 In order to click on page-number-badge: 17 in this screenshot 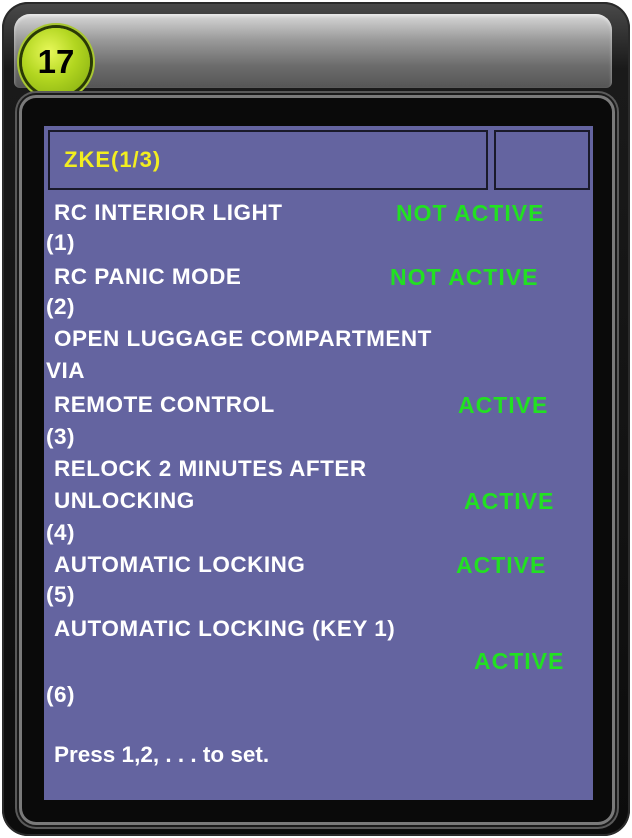, I will do `click(56, 62)`.